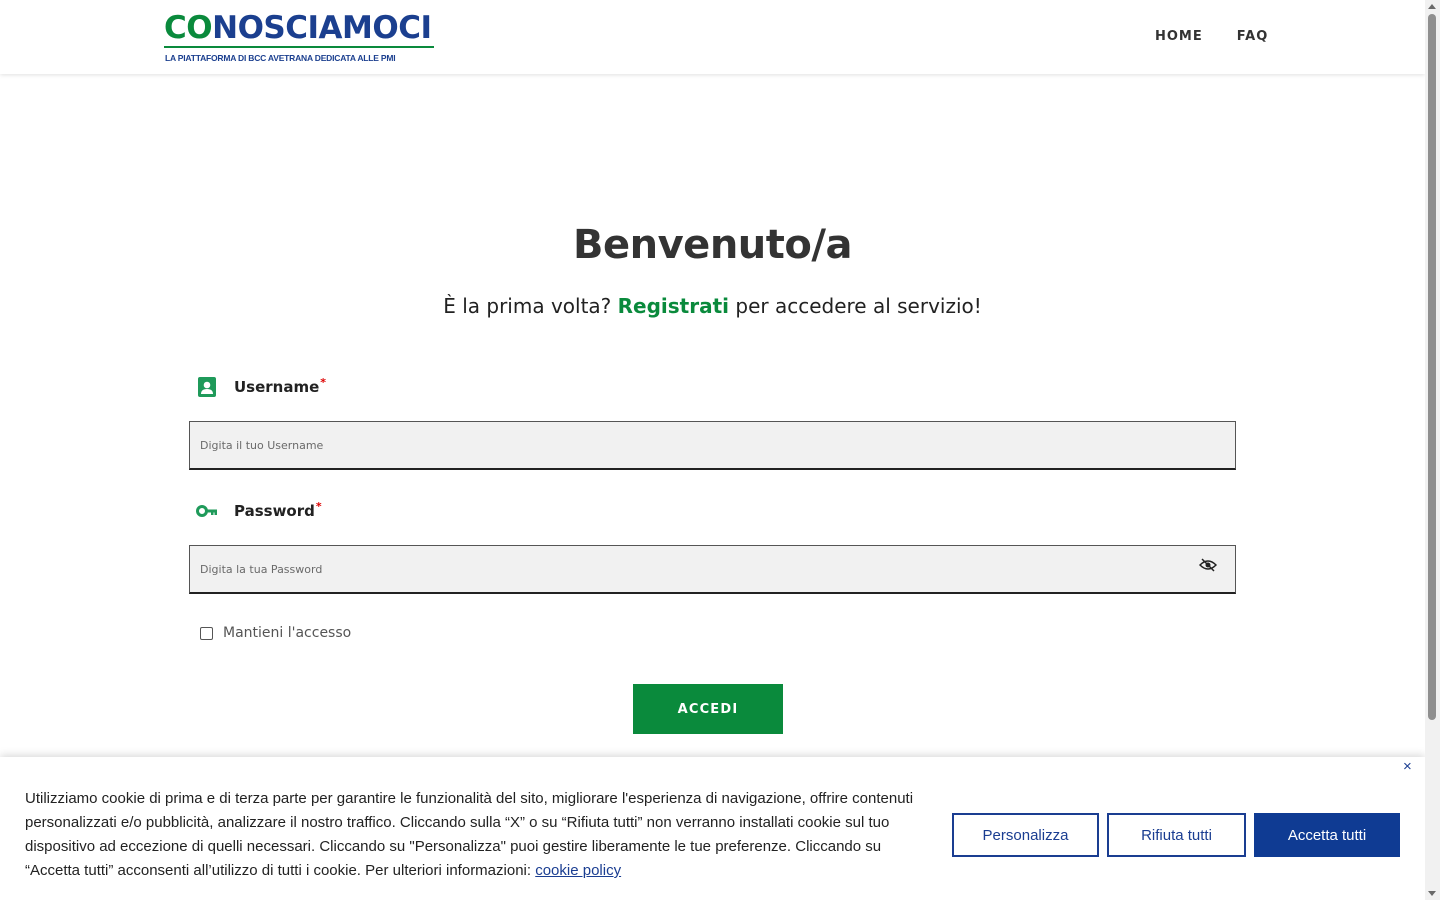 This screenshot has height=900, width=1440. Describe the element at coordinates (298, 28) in the screenshot. I see `logo-wordmark: CONOSCIAMOCI` at that location.